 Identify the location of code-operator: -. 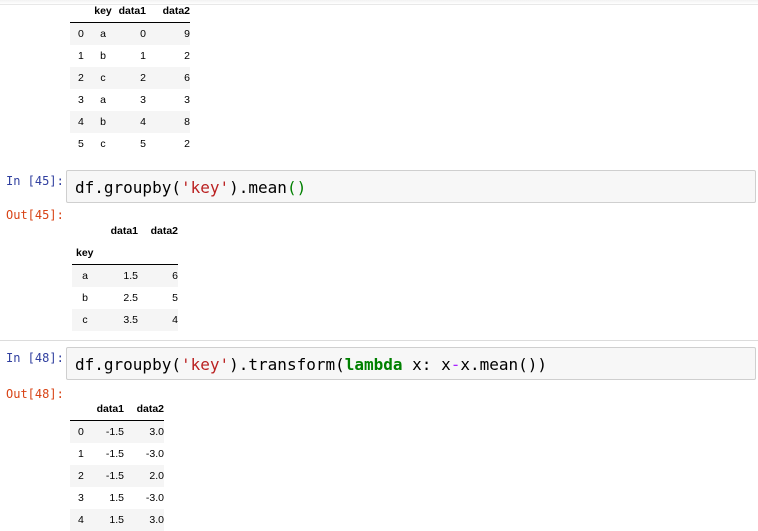
(455, 364).